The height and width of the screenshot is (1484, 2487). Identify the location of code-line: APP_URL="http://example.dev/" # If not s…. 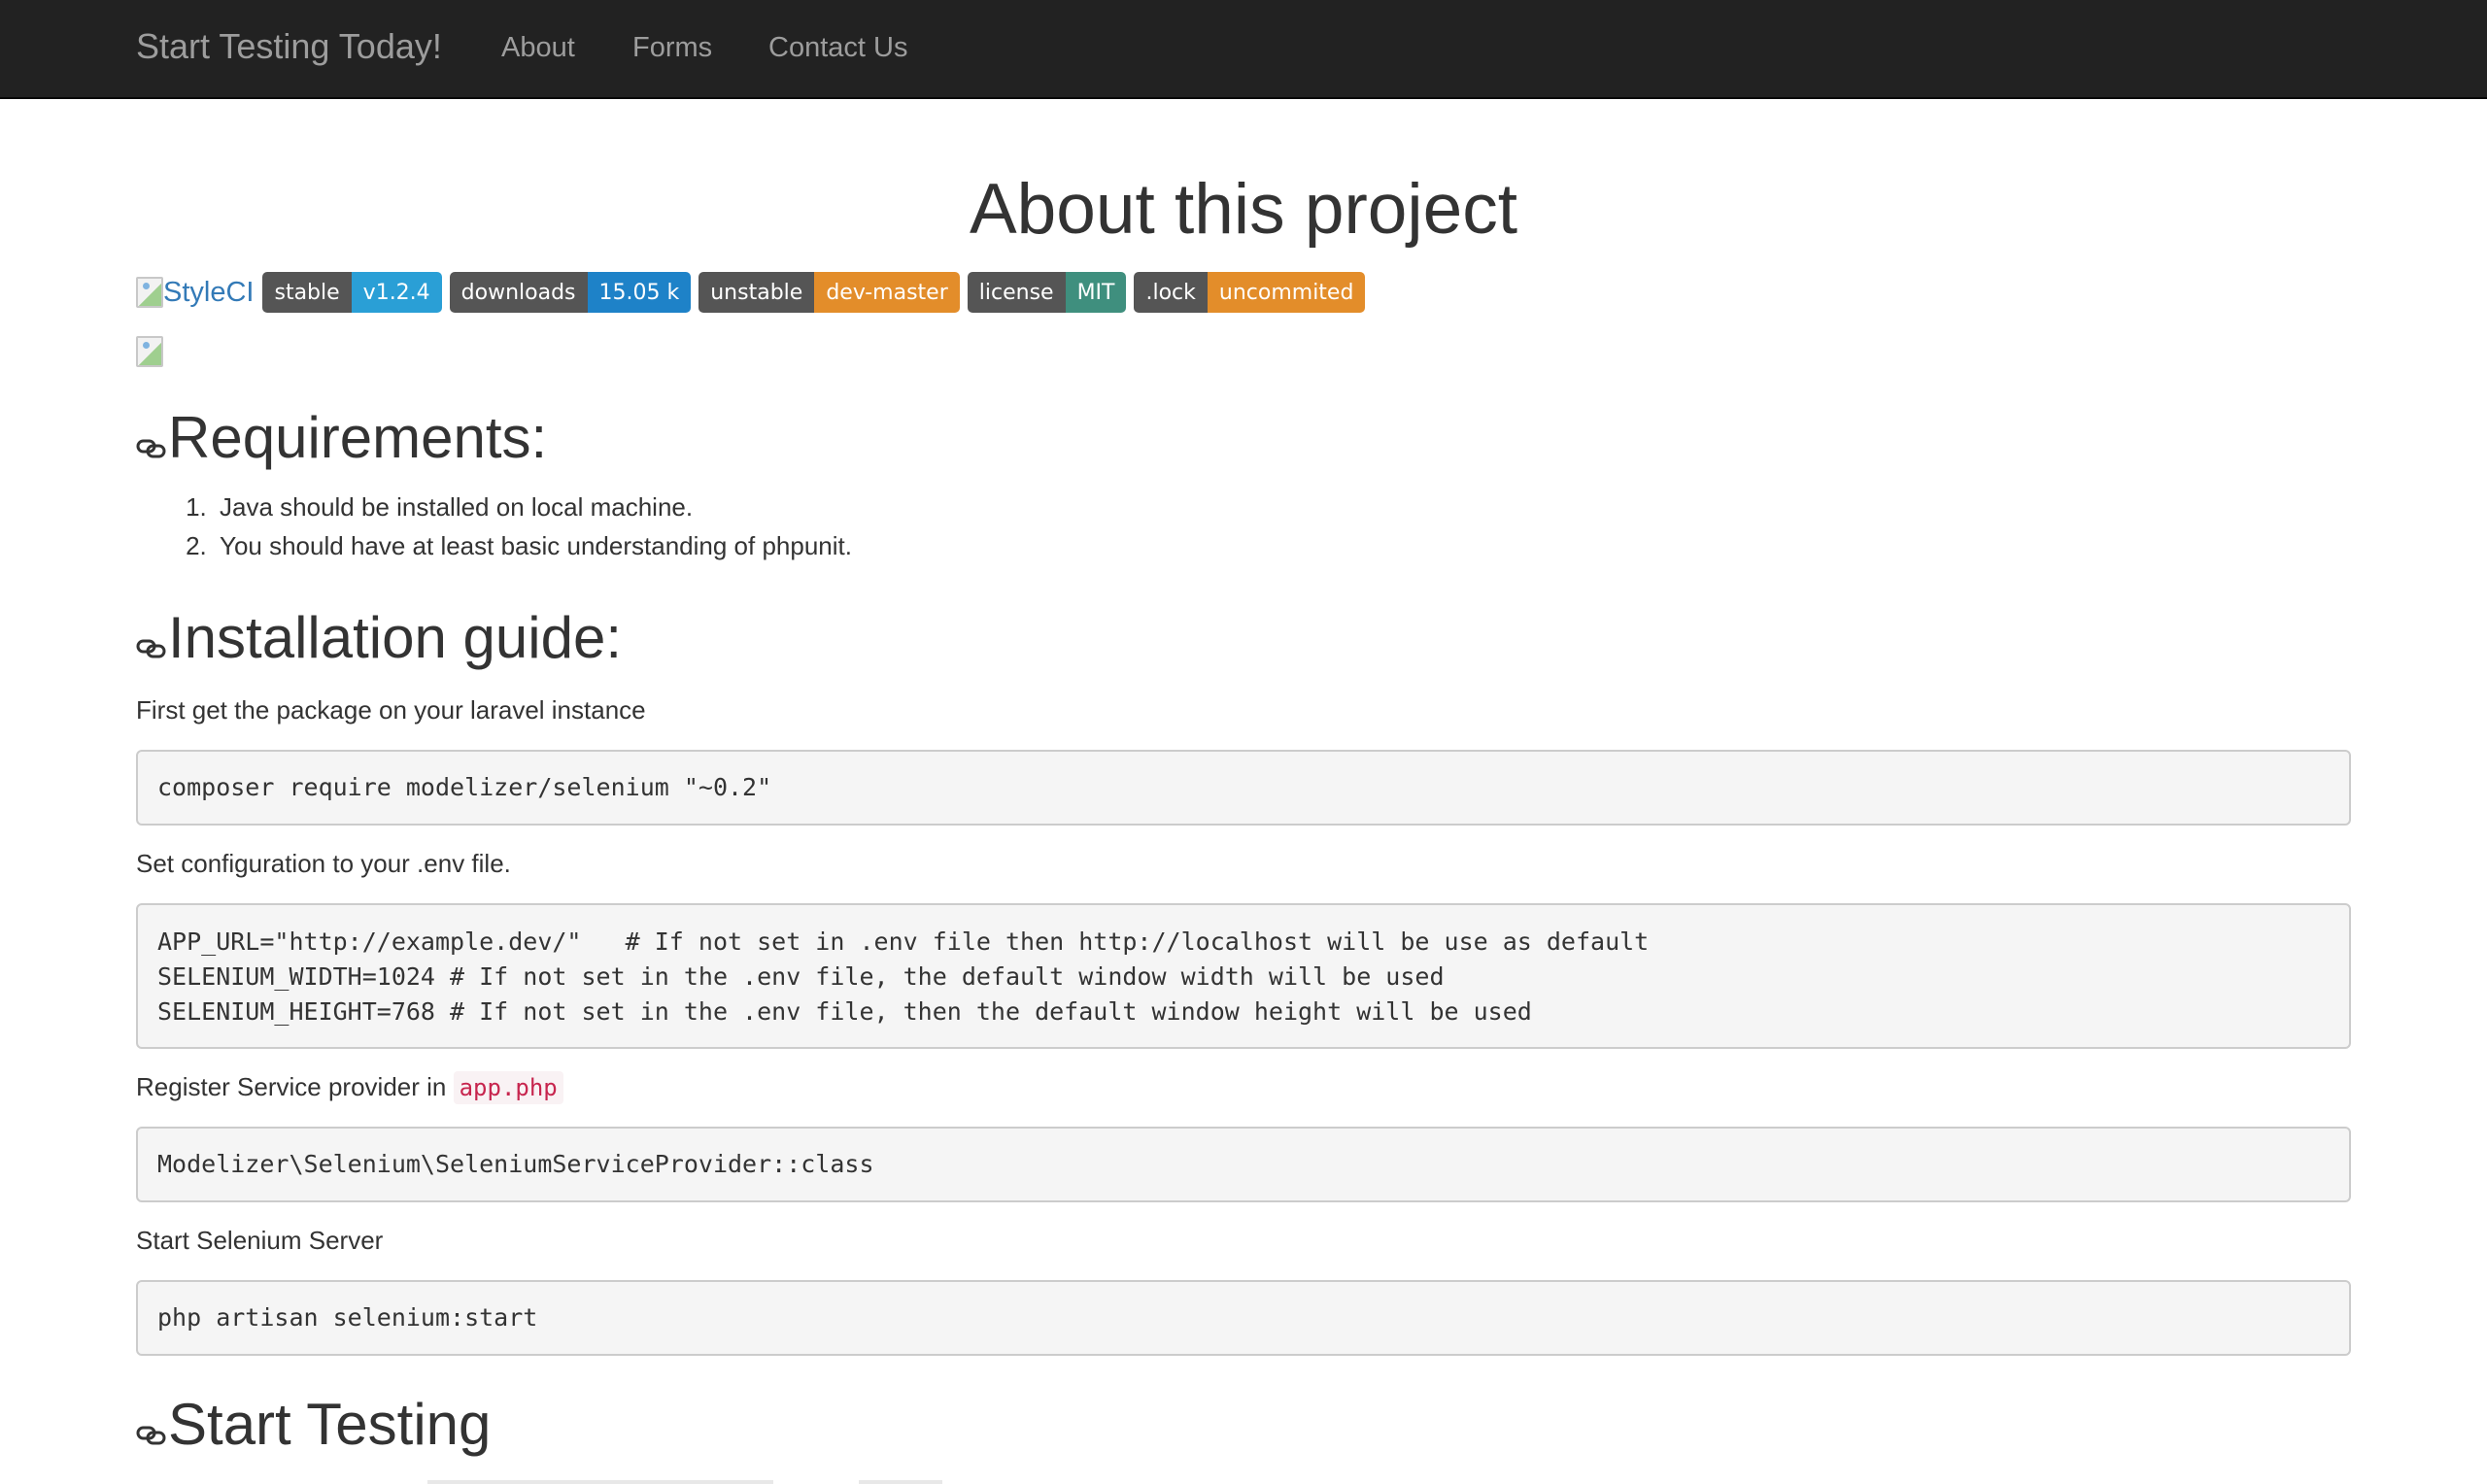
(903, 942).